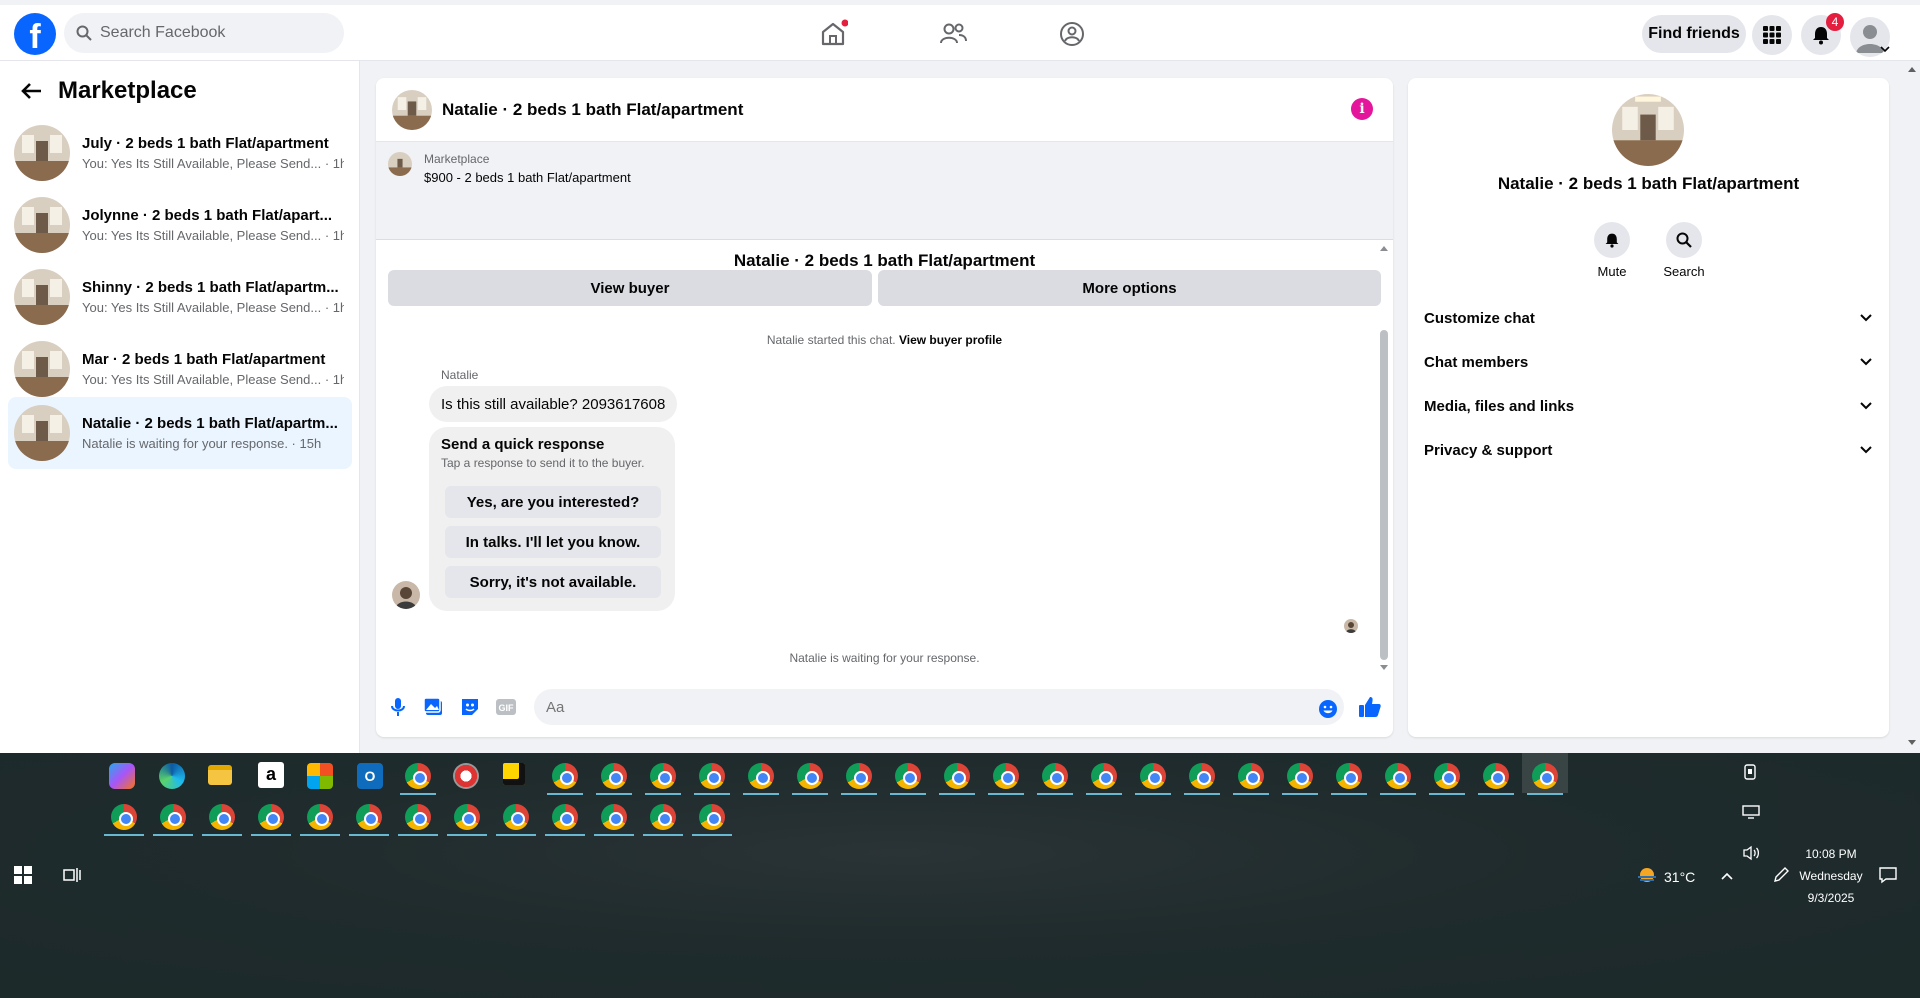 The width and height of the screenshot is (1920, 998). Describe the element at coordinates (1647, 875) in the screenshot. I see `weather-icon` at that location.